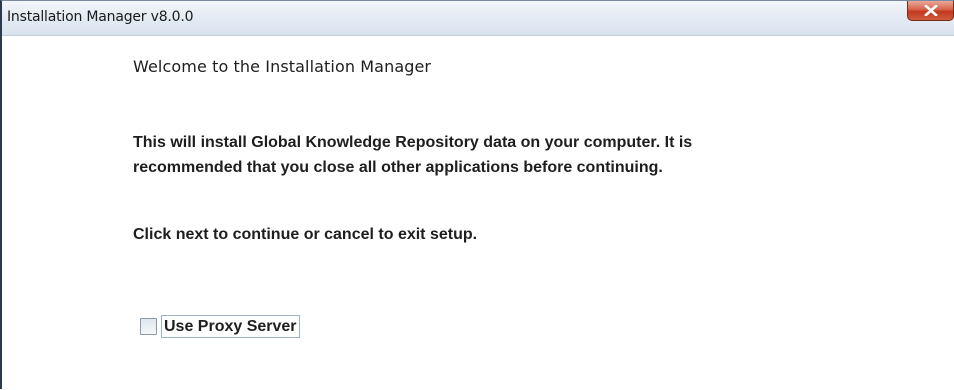  Describe the element at coordinates (478, 18) in the screenshot. I see `title-bar: Installation Manager v8.0.0` at that location.